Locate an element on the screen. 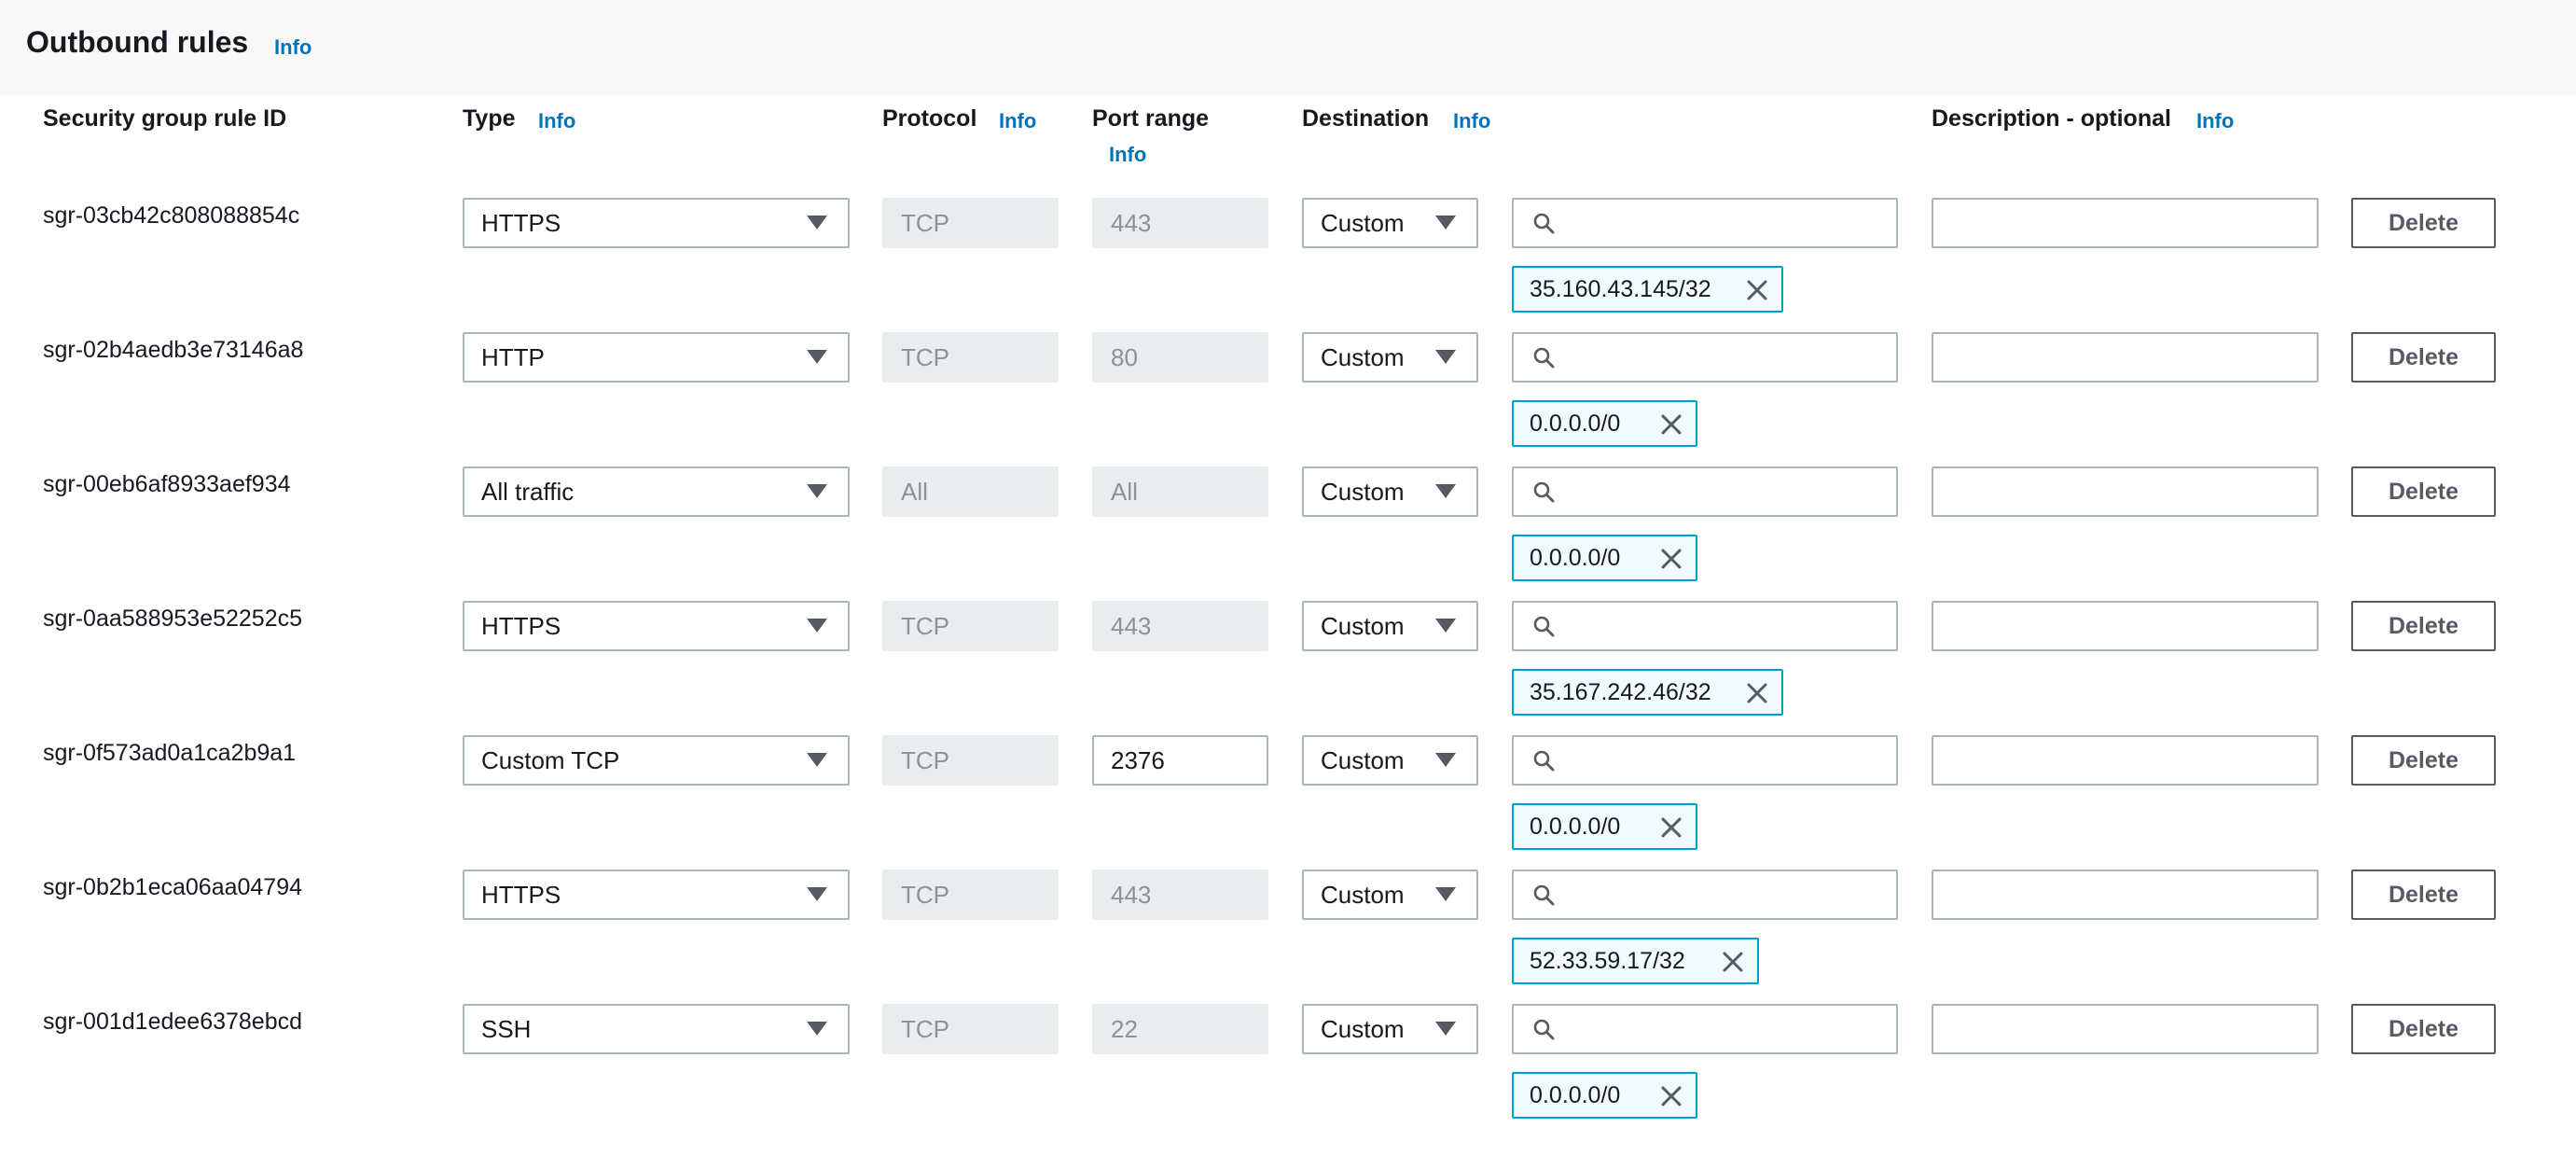 This screenshot has width=2576, height=1155. rule-id: sgr-0aa588953e52252c5 is located at coordinates (173, 618).